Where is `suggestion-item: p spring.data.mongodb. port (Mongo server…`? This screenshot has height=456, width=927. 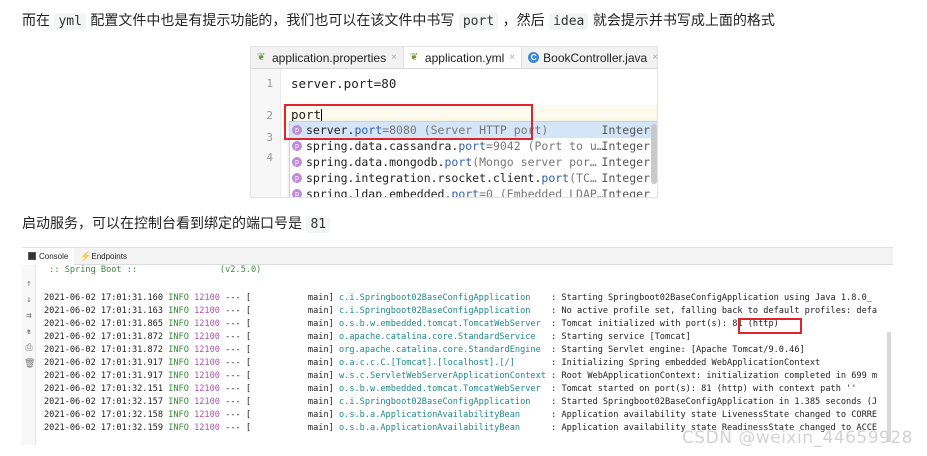
suggestion-item: p spring.data.mongodb. port (Mongo server… is located at coordinates (473, 162).